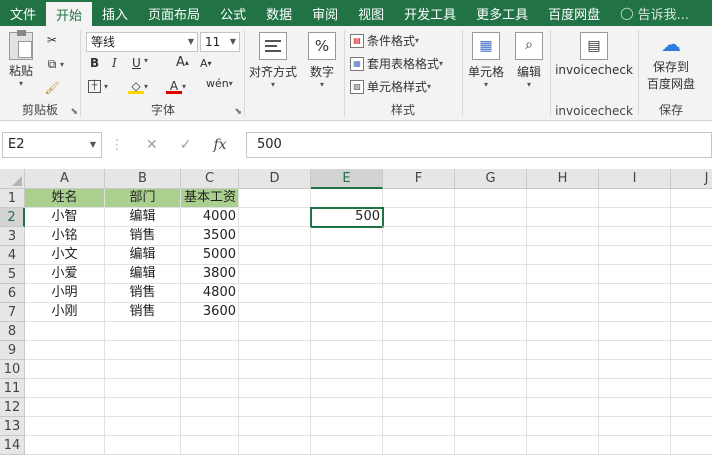 Image resolution: width=712 pixels, height=456 pixels. Describe the element at coordinates (174, 13) in the screenshot. I see `tab-page-layout: 页面布局` at that location.